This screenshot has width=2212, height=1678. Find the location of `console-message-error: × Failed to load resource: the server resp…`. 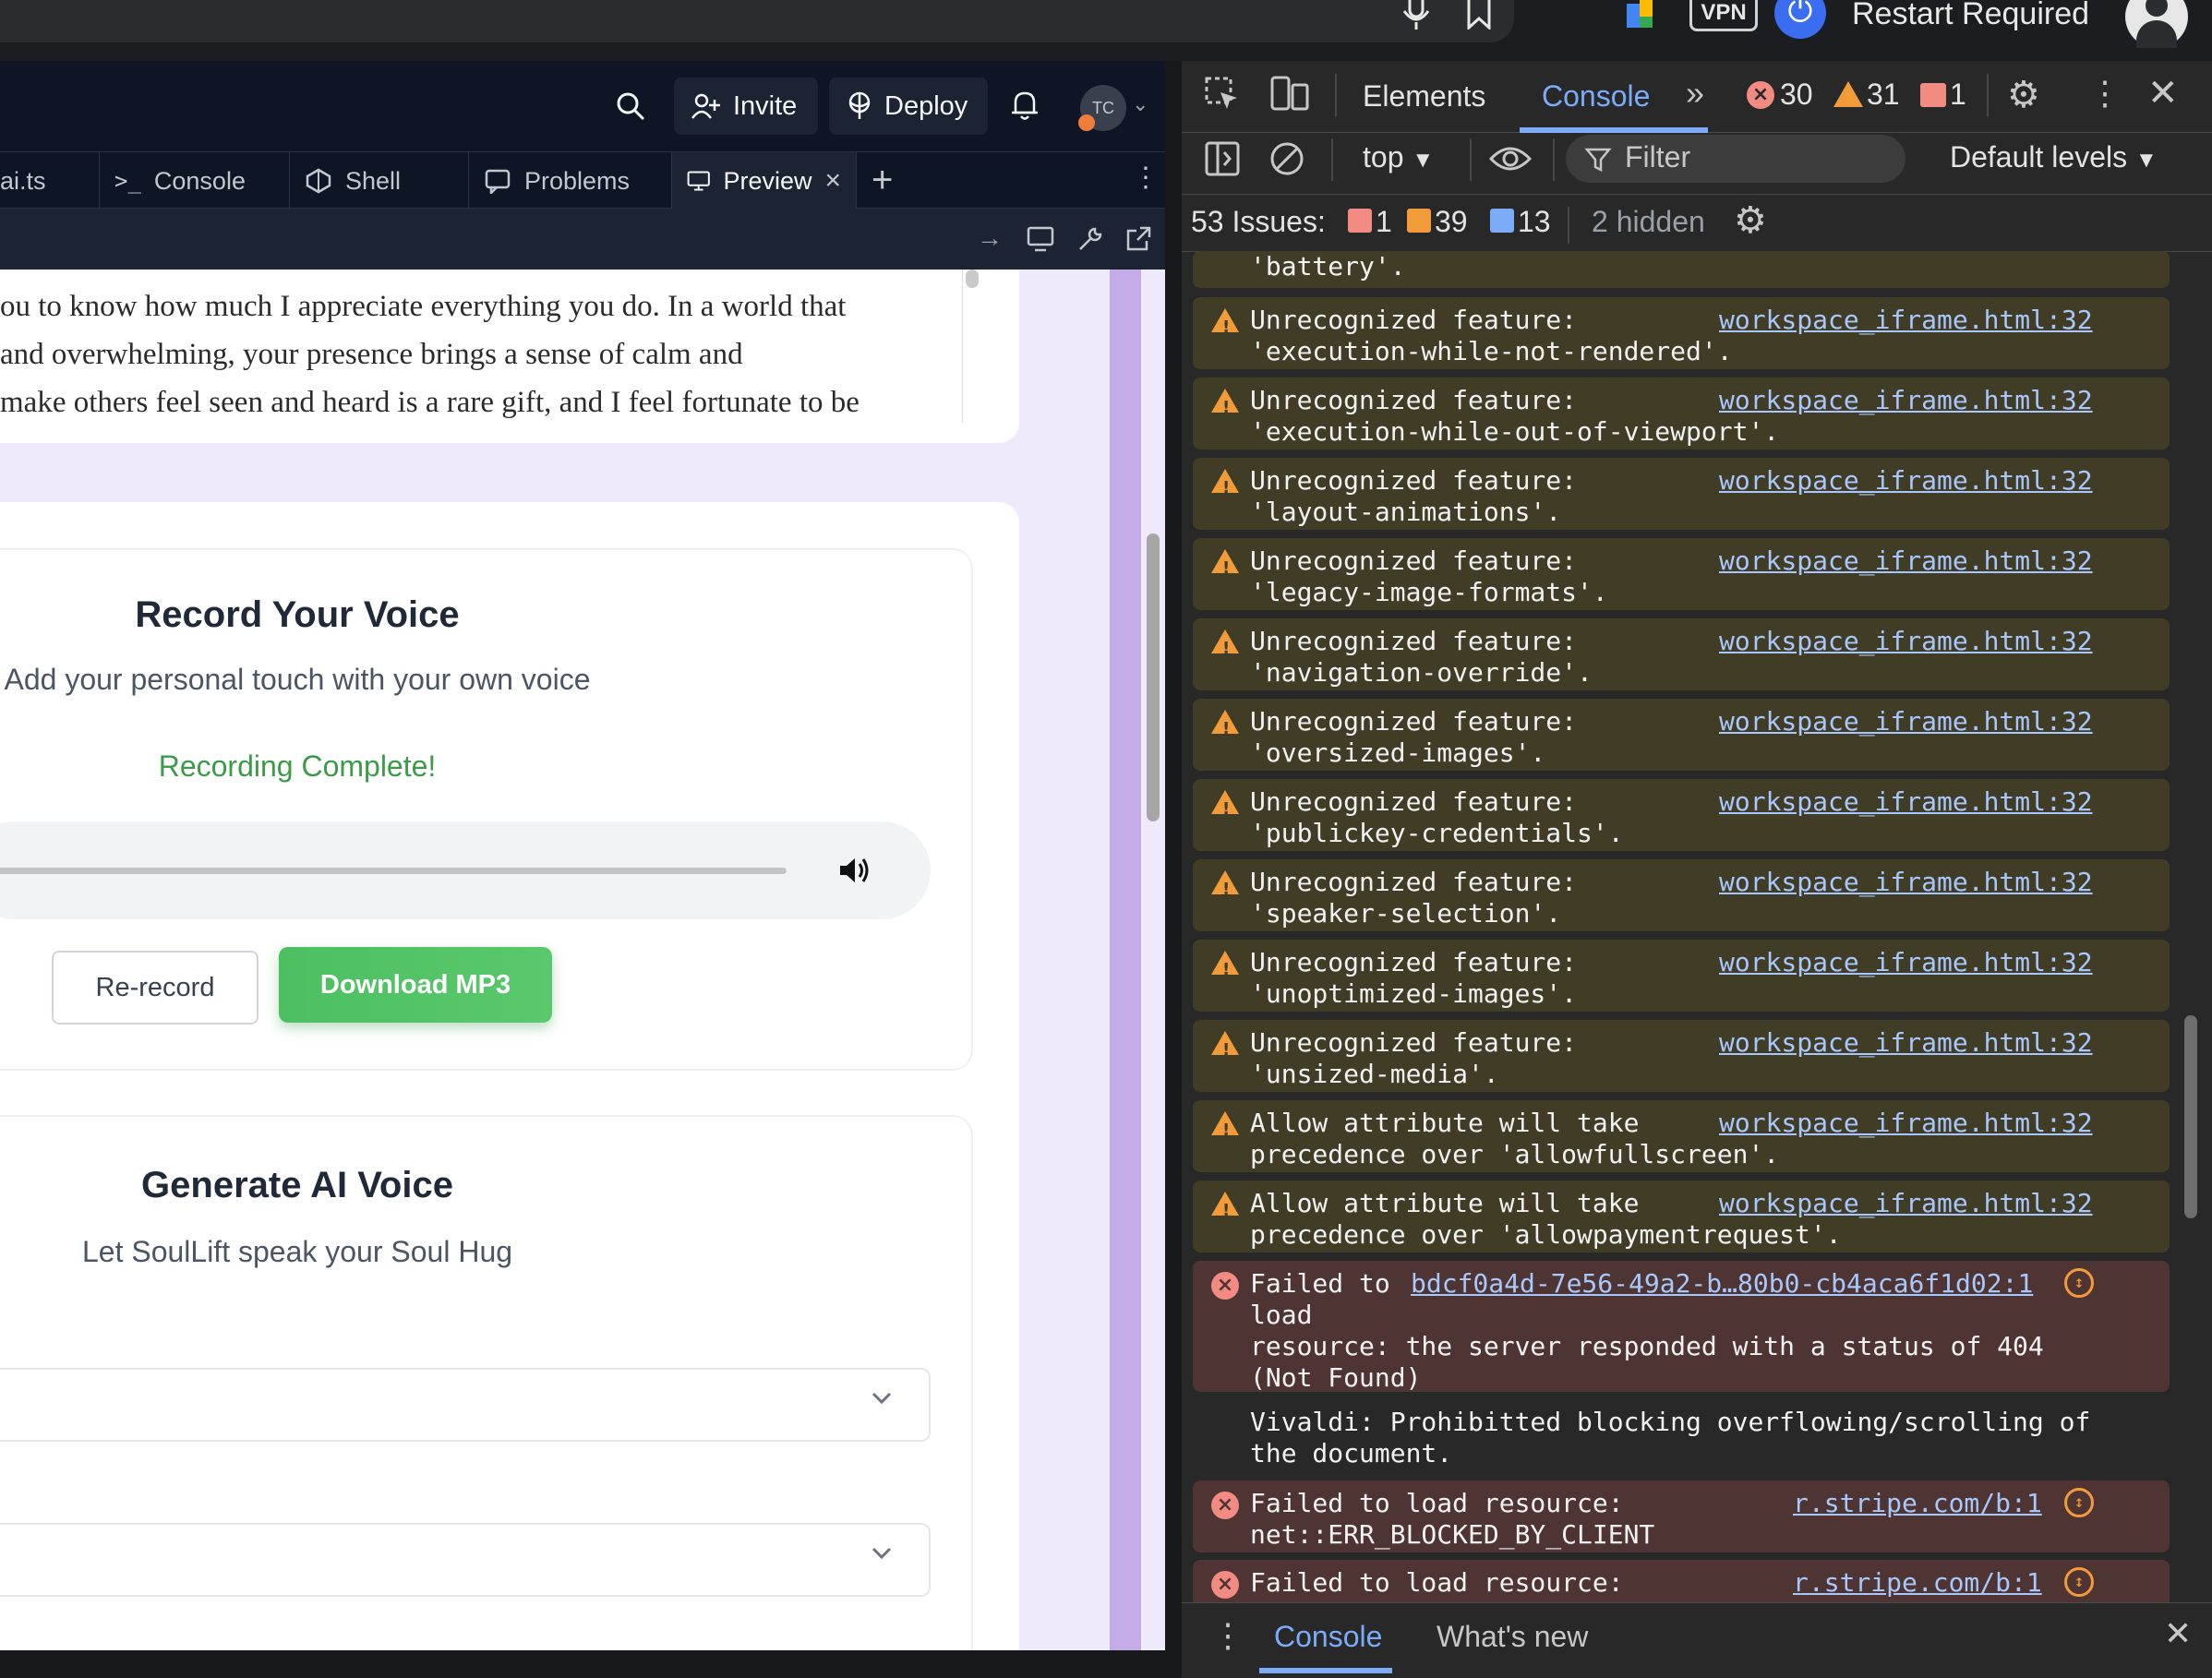

console-message-error: × Failed to load resource: the server resp… is located at coordinates (1681, 1327).